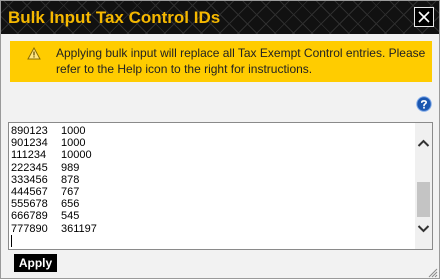 The height and width of the screenshot is (279, 440). What do you see at coordinates (70, 191) in the screenshot?
I see `control-amount: 767` at bounding box center [70, 191].